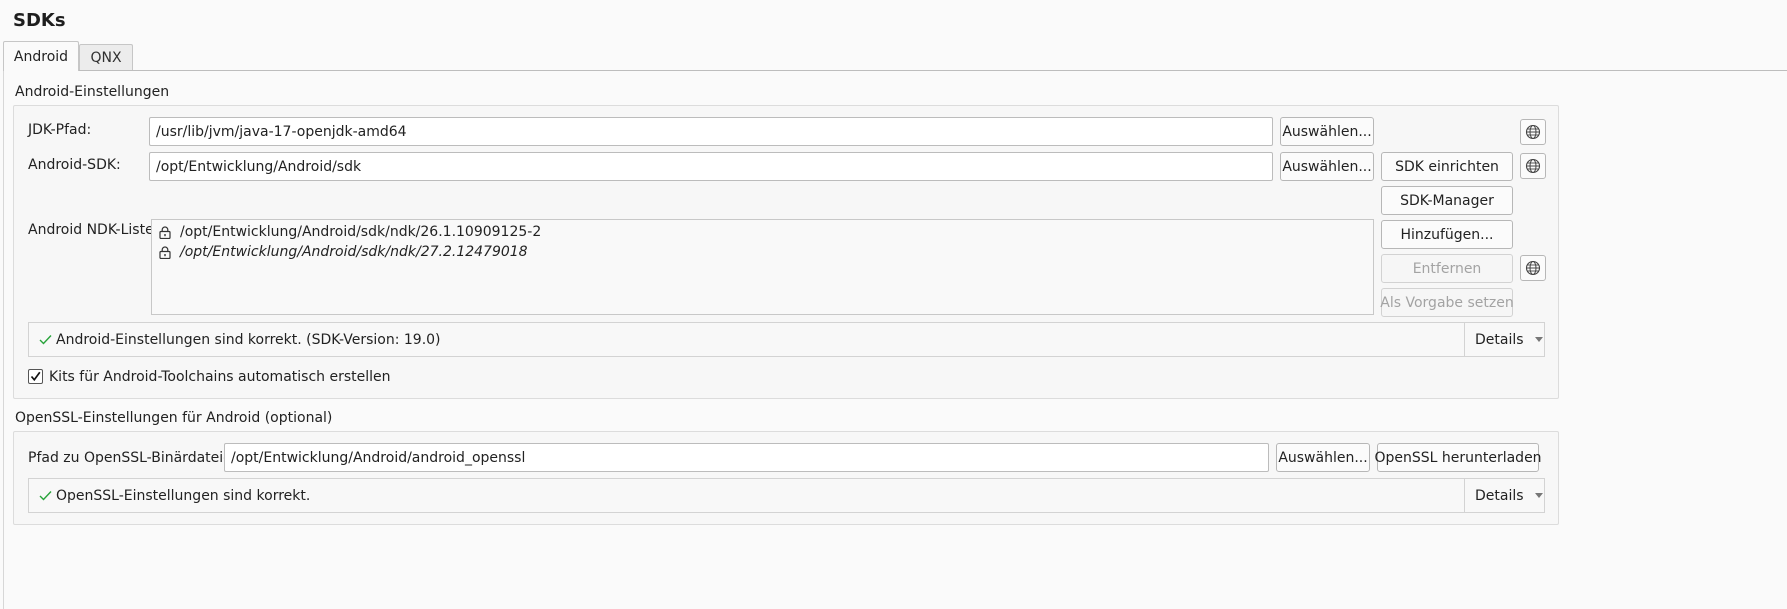 This screenshot has height=609, width=1787. I want to click on jdk-download-button, so click(1533, 132).